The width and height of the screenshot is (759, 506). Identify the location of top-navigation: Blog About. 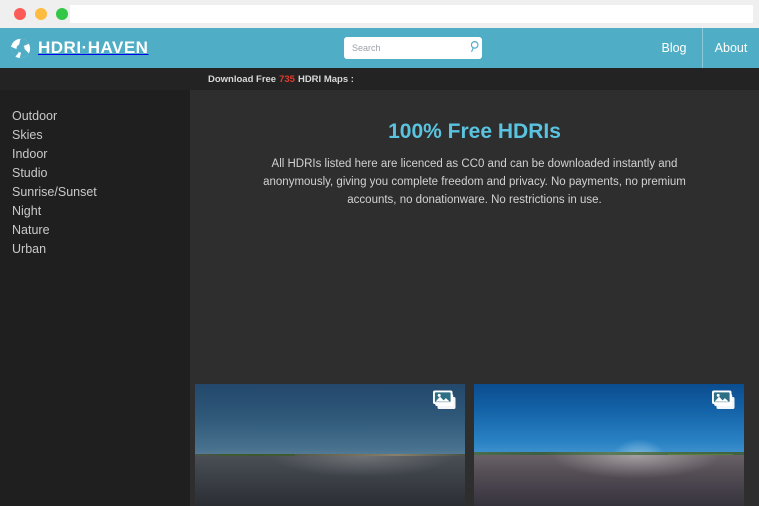
(702, 48).